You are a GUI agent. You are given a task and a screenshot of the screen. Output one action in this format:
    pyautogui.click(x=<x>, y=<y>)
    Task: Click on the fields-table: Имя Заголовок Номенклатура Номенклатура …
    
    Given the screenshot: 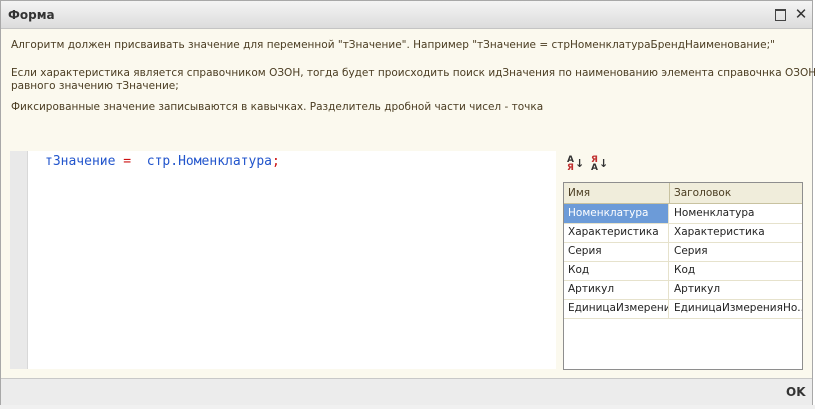 What is the action you would take?
    pyautogui.click(x=683, y=276)
    